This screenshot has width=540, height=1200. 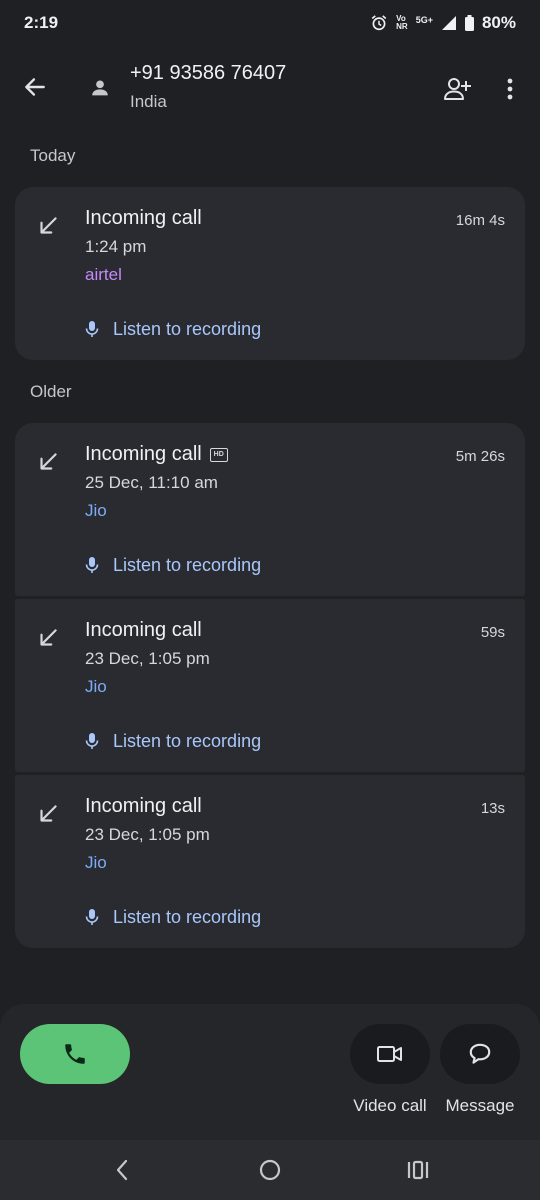 I want to click on status-icons: Vo NR 5G+ 80%, so click(x=443, y=23).